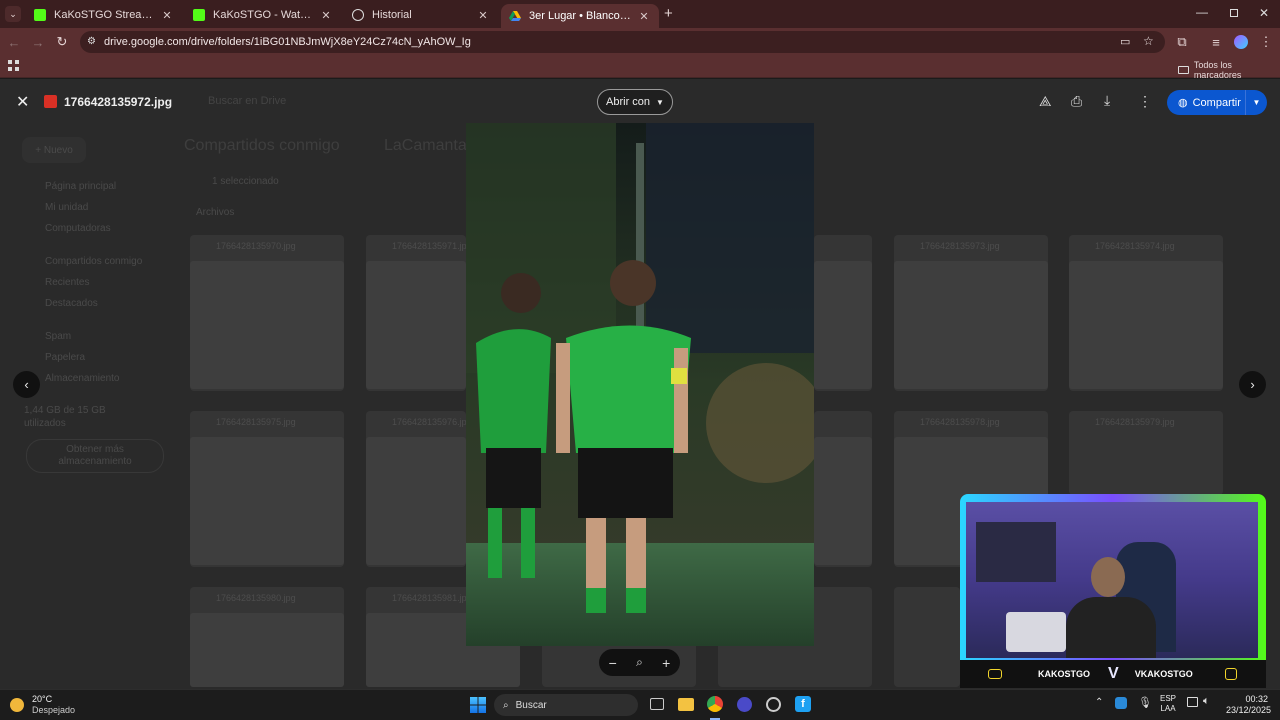  Describe the element at coordinates (971, 313) in the screenshot. I see `file-card: 1766428135973.jpg` at that location.